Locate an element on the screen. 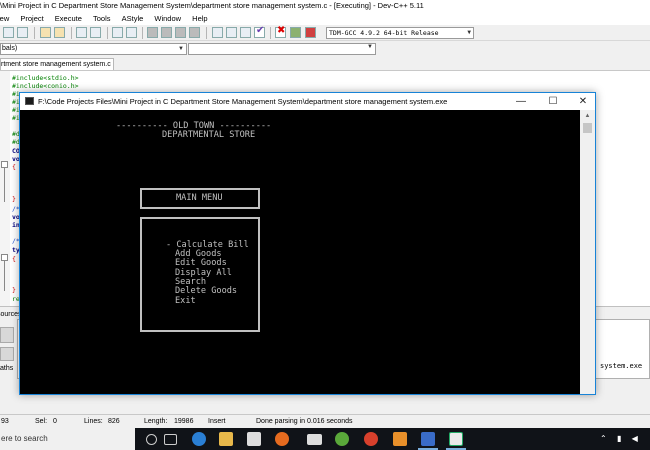 The image size is (650, 450). main-menu-title: MAIN MENU is located at coordinates (199, 198).